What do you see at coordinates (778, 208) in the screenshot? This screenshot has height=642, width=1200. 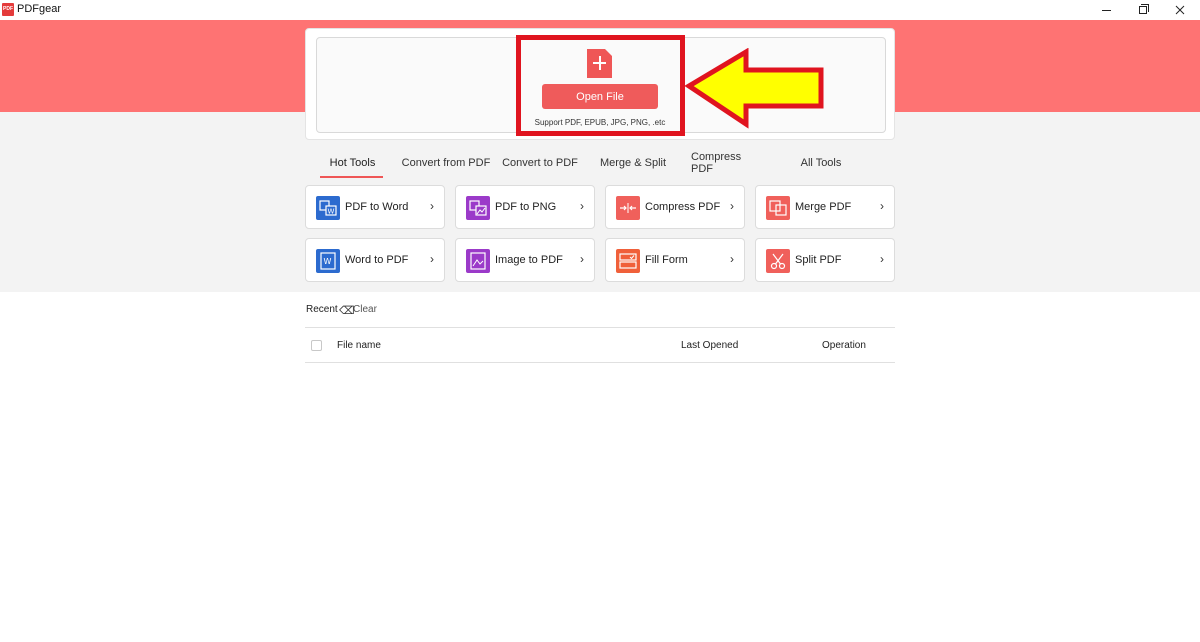 I see `merge-icon` at bounding box center [778, 208].